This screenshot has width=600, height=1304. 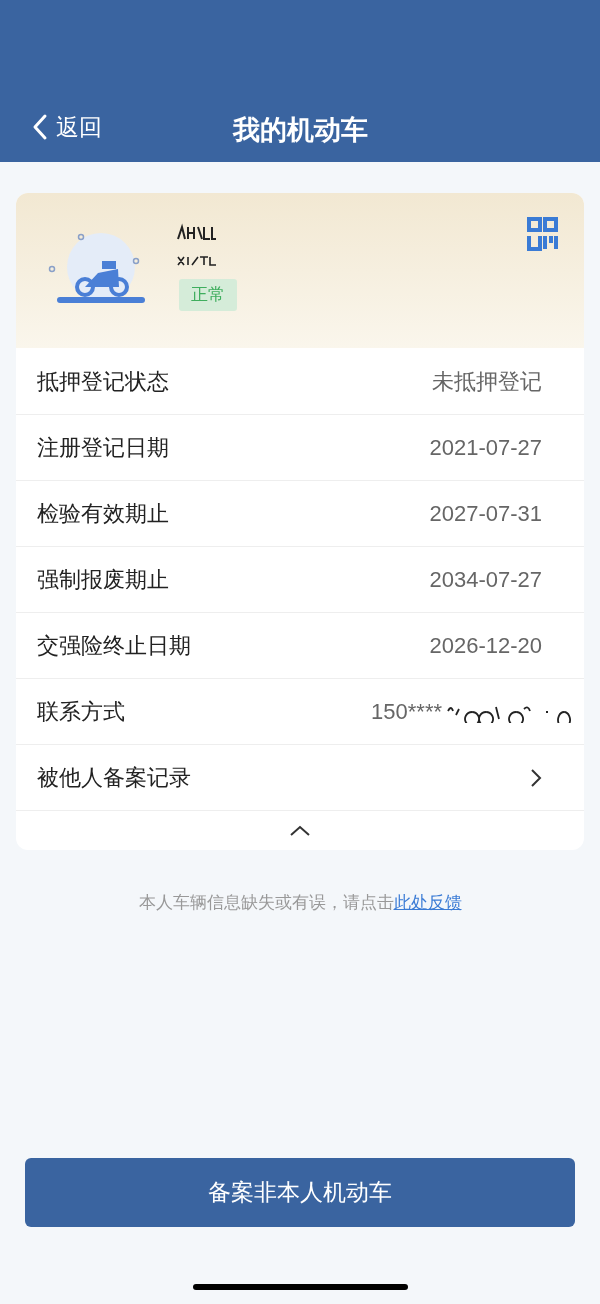 What do you see at coordinates (103, 381) in the screenshot?
I see `row-label: 抵押登记状态` at bounding box center [103, 381].